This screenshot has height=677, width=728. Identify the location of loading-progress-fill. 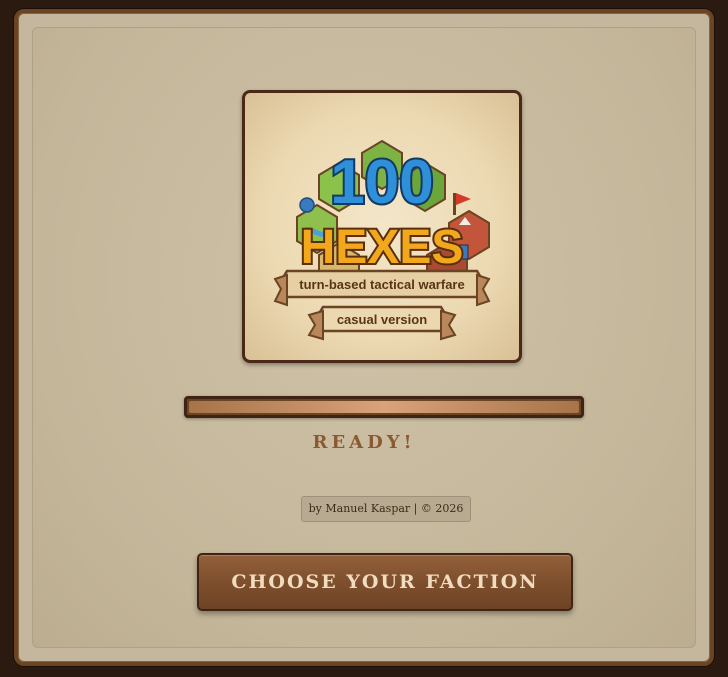
(384, 407).